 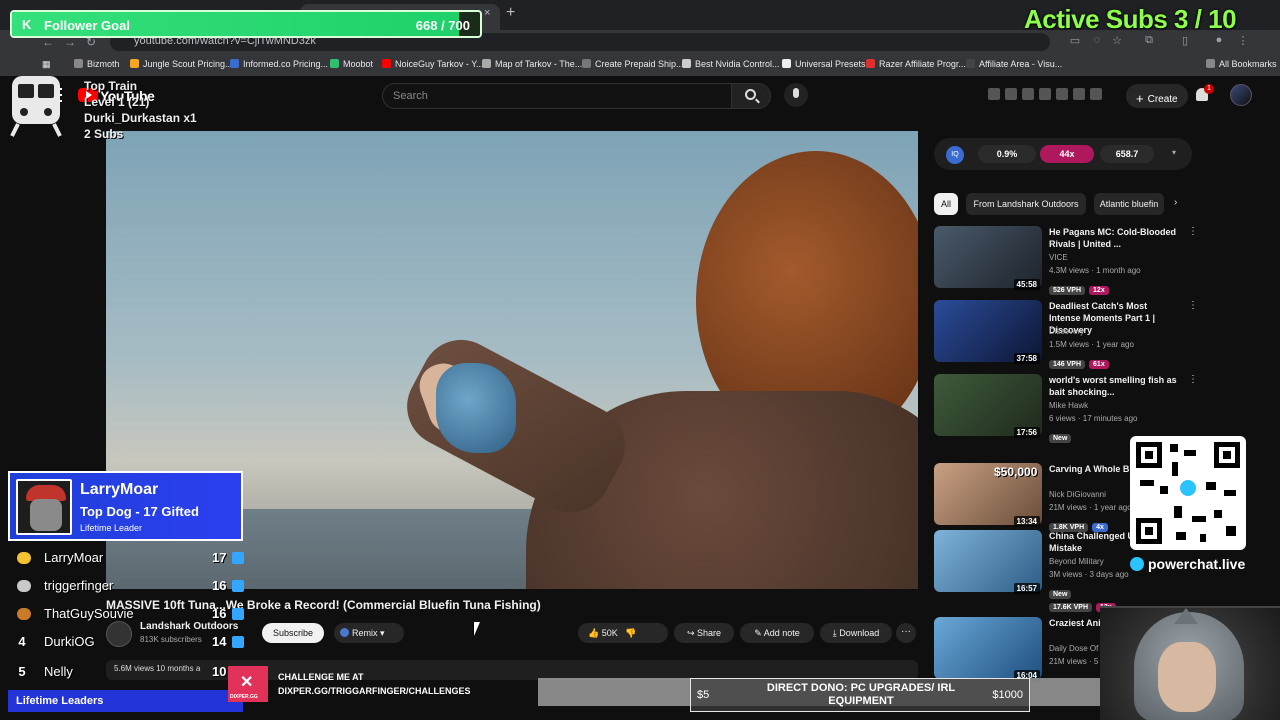 What do you see at coordinates (1026, 204) in the screenshot?
I see `chip-channel: From Landshark Outdoors` at bounding box center [1026, 204].